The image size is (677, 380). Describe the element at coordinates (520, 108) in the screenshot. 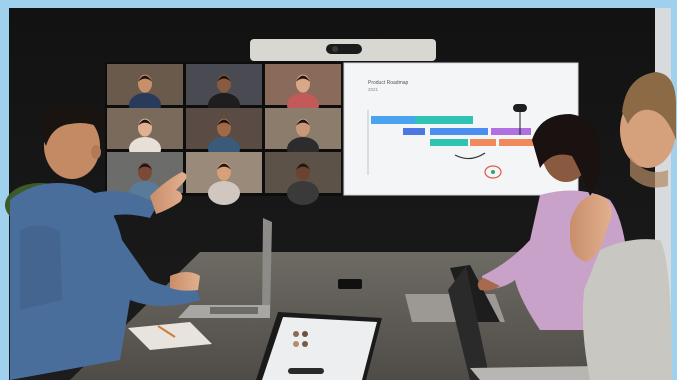

I see `pen-cursor-icon` at that location.